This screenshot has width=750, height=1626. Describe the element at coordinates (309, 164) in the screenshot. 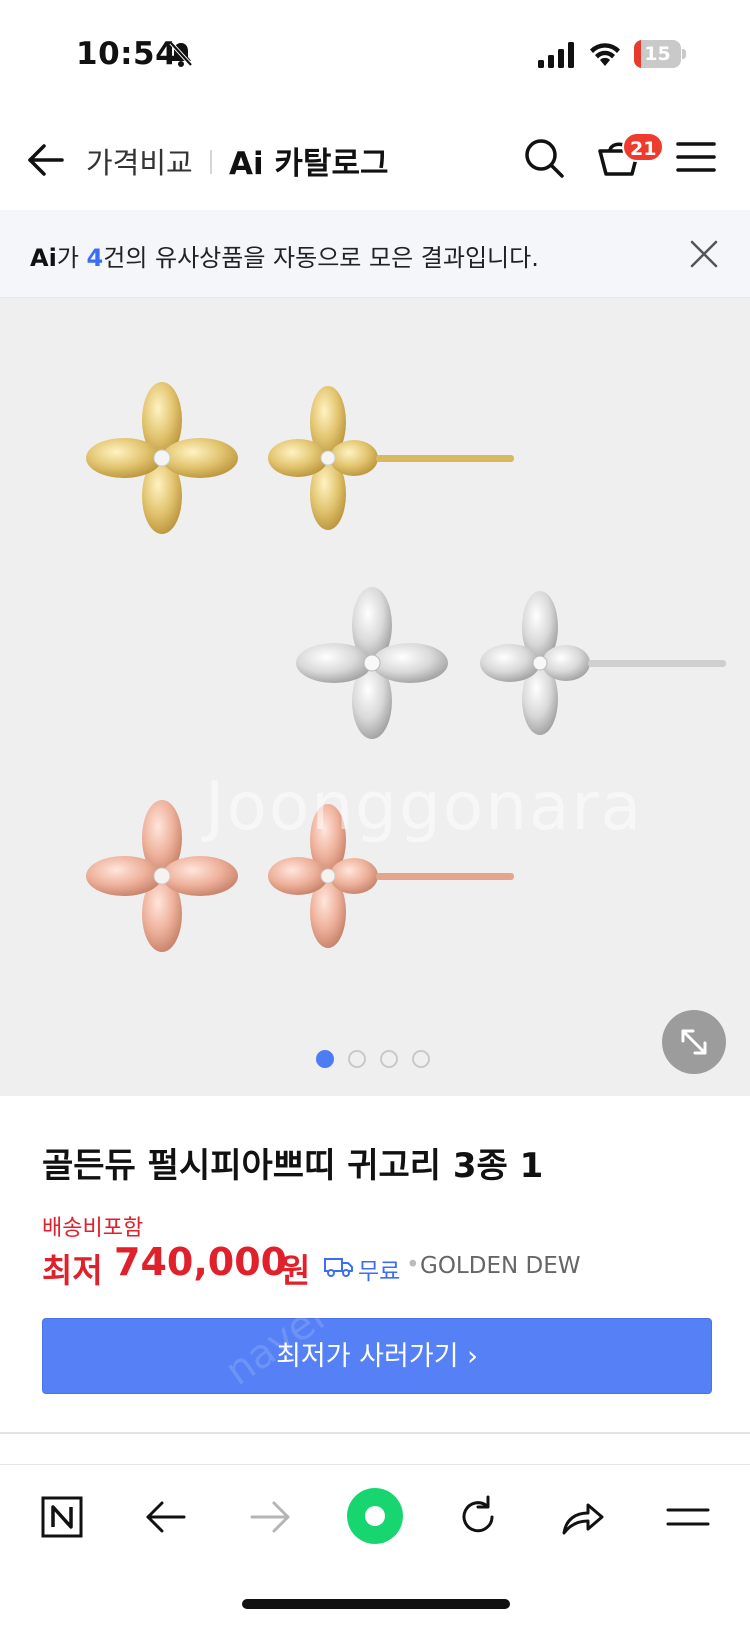

I see `header-title-ai-catalog: Ai 카탈로그` at that location.